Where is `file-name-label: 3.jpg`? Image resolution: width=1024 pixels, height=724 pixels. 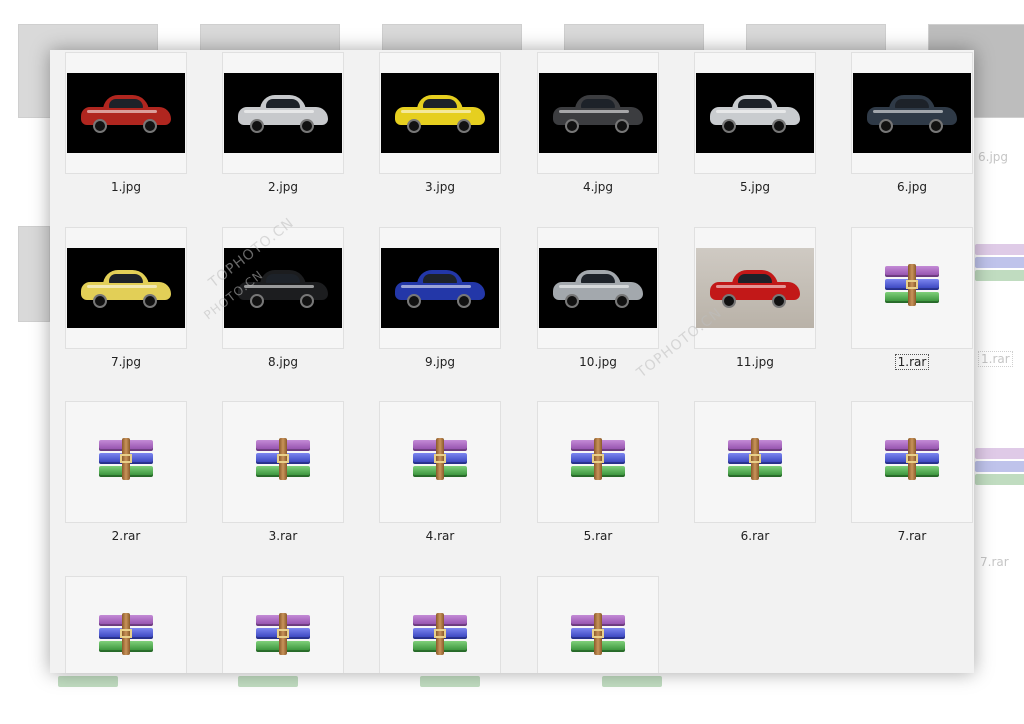
file-name-label: 3.jpg is located at coordinates (440, 187).